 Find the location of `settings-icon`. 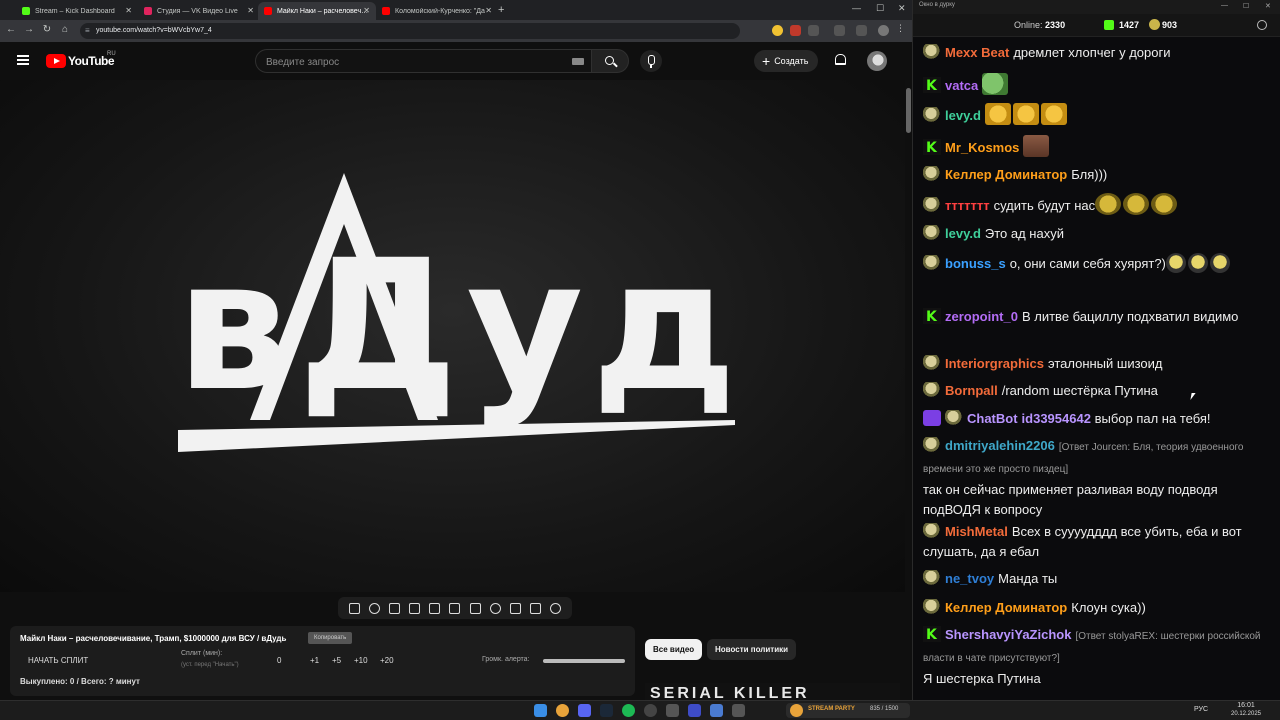

settings-icon is located at coordinates (1262, 25).